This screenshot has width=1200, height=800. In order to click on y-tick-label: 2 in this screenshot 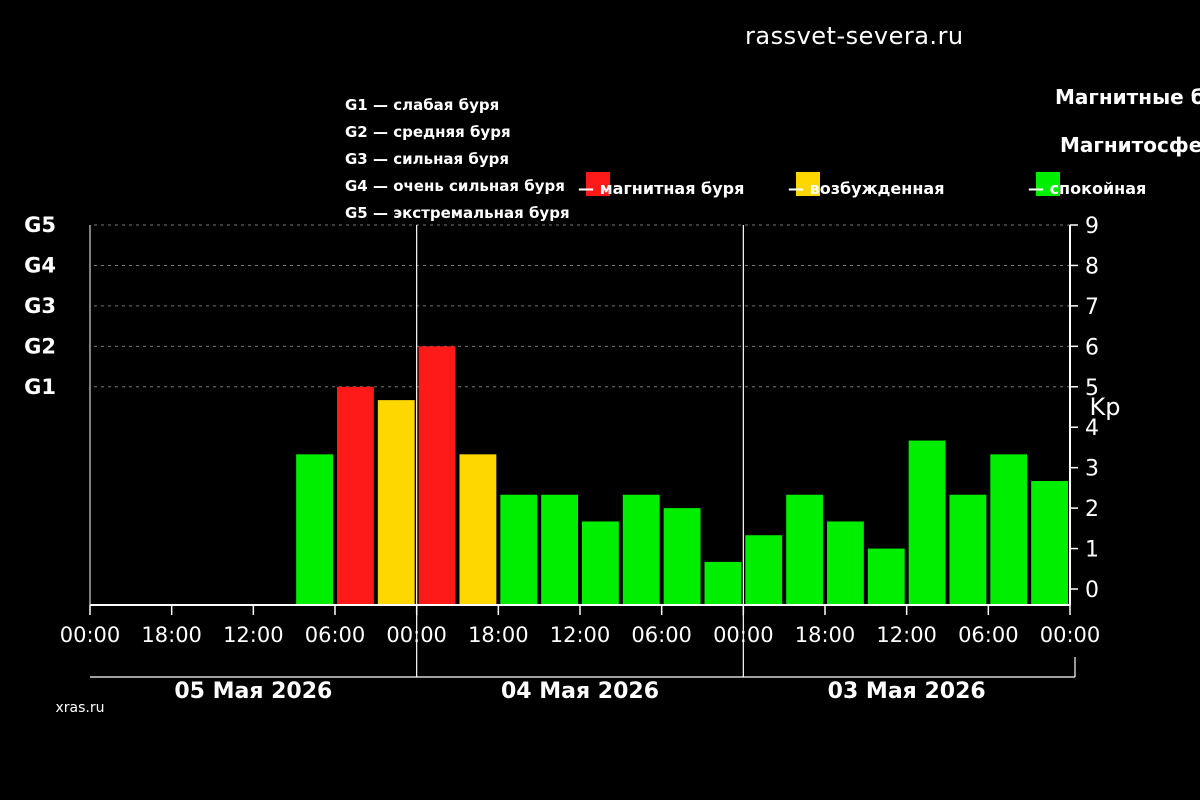, I will do `click(1092, 509)`.